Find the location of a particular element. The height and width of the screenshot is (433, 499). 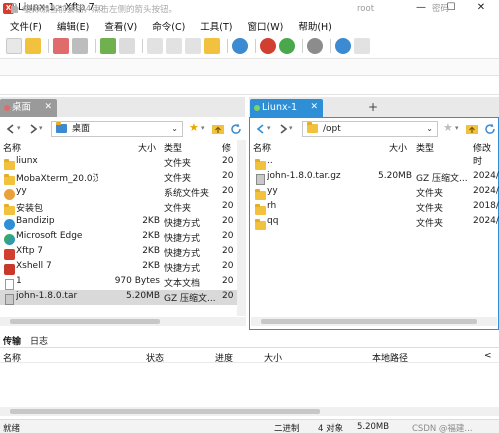

file-row: liunx 文件夹 20 is located at coordinates (118, 162).